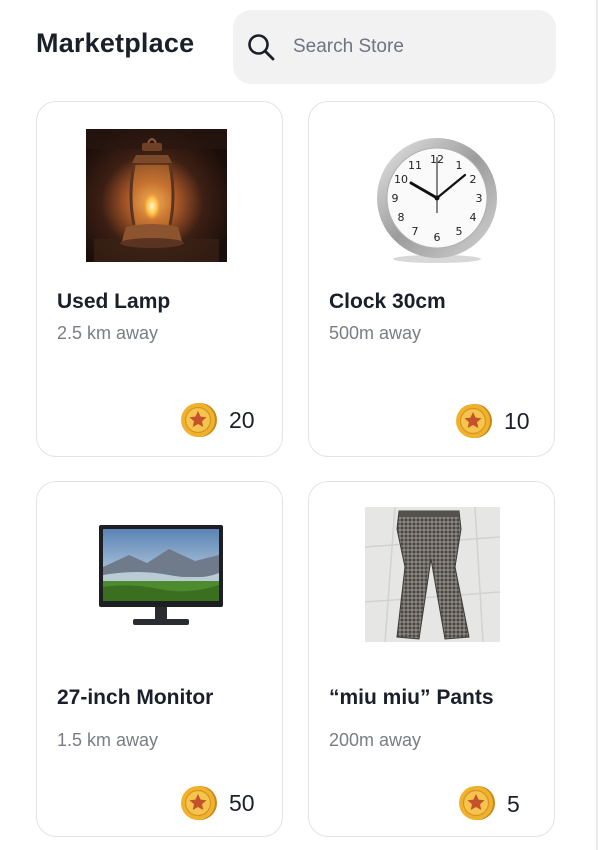 This screenshot has width=598, height=850. I want to click on monitor-image, so click(161, 575).